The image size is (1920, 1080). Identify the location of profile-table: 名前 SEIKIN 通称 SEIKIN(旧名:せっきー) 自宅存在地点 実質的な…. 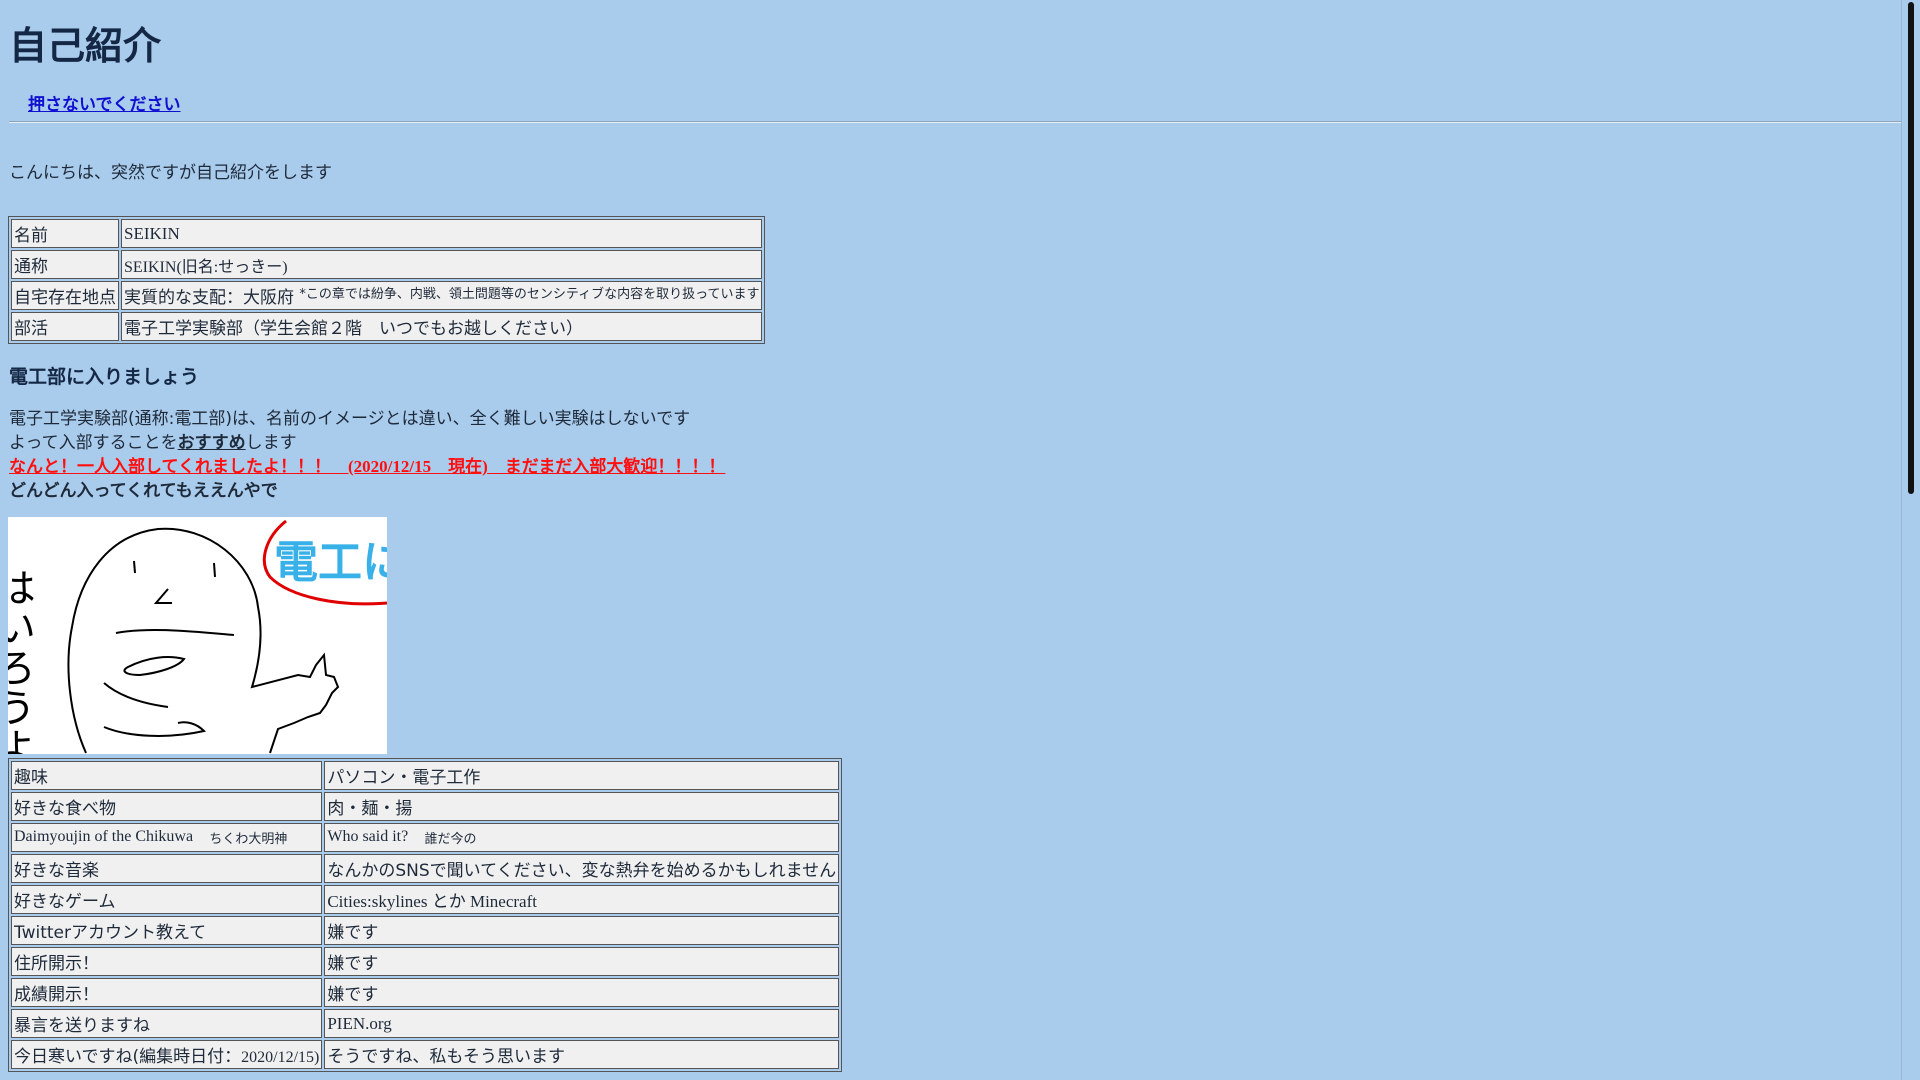
(387, 280).